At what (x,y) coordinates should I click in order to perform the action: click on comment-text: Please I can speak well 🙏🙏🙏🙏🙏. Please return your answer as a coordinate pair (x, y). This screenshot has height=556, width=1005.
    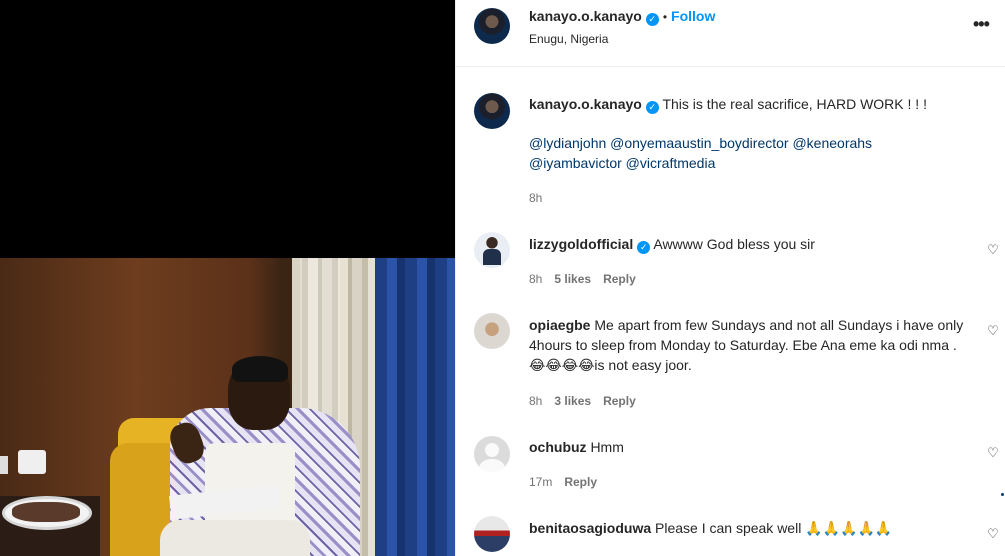
    Looking at the image, I should click on (774, 528).